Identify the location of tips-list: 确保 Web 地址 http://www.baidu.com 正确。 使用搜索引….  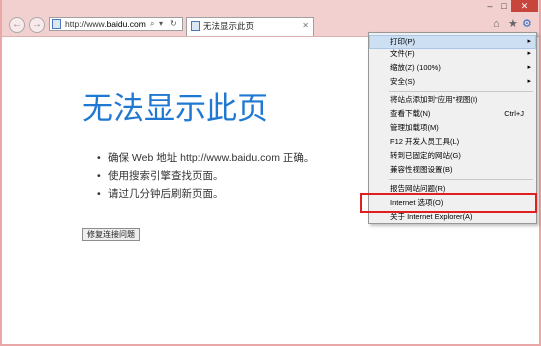
(205, 176).